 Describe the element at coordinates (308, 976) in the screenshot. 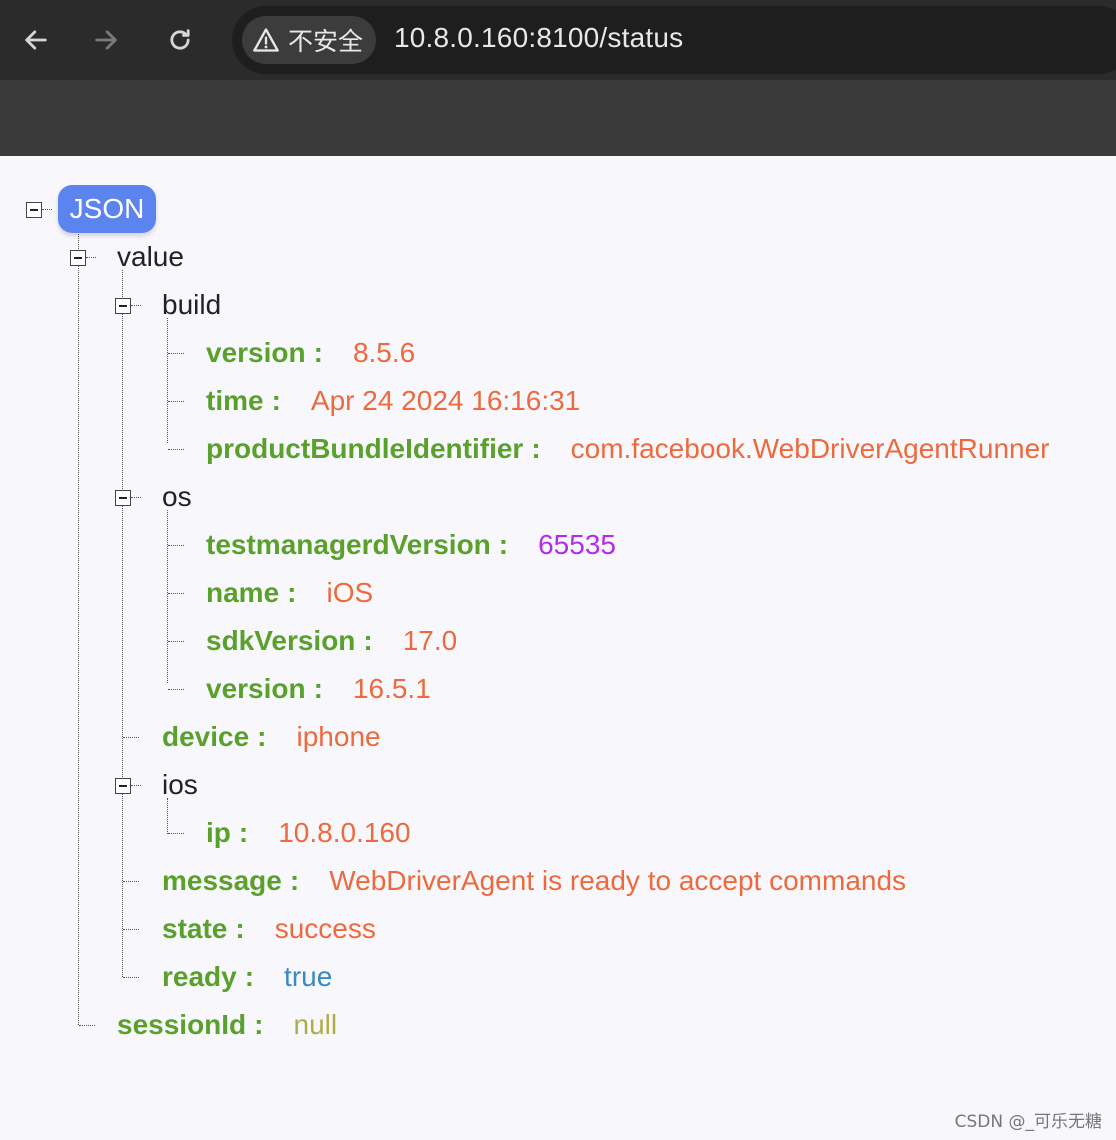

I see `value: true` at that location.